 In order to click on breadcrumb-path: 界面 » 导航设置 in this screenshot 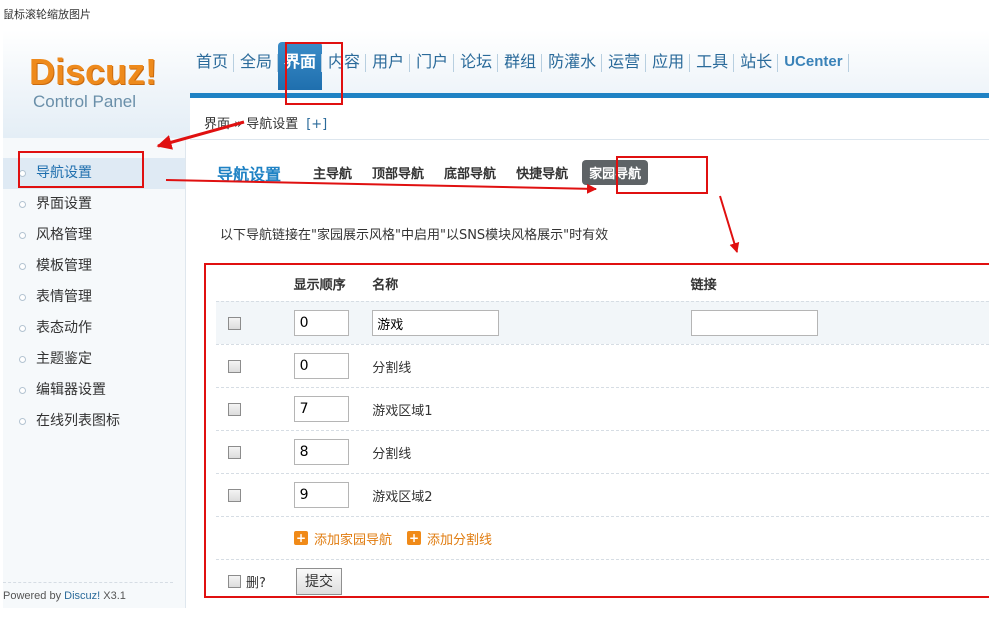, I will do `click(251, 124)`.